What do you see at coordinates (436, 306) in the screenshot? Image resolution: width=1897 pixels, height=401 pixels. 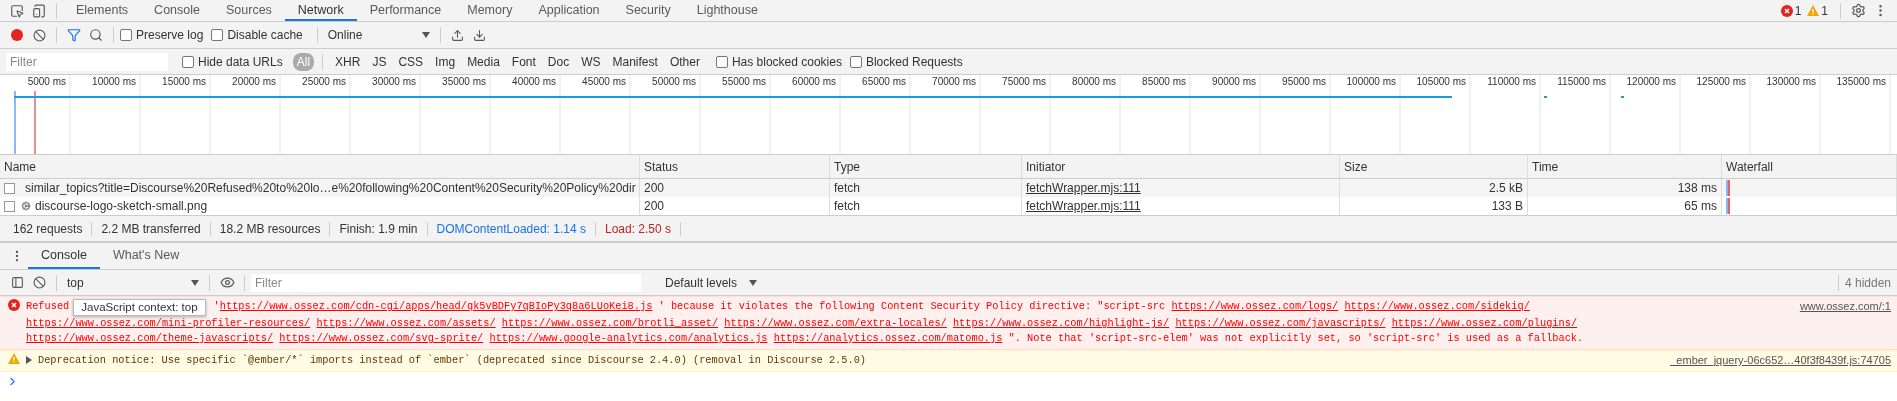 I see `url-link: https://www.ossez.com/cdn-cgi/apps/head/qk5vBDFy7qBIoPy3q8a6LUoKei8.js` at bounding box center [436, 306].